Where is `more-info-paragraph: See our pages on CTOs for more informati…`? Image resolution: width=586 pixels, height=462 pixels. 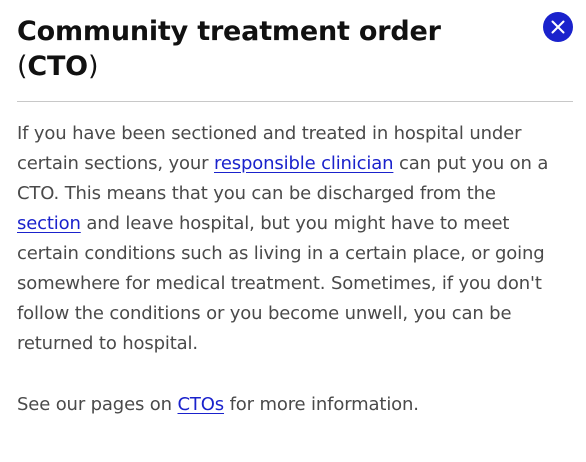 more-info-paragraph: See our pages on CTOs for more informati… is located at coordinates (289, 405).